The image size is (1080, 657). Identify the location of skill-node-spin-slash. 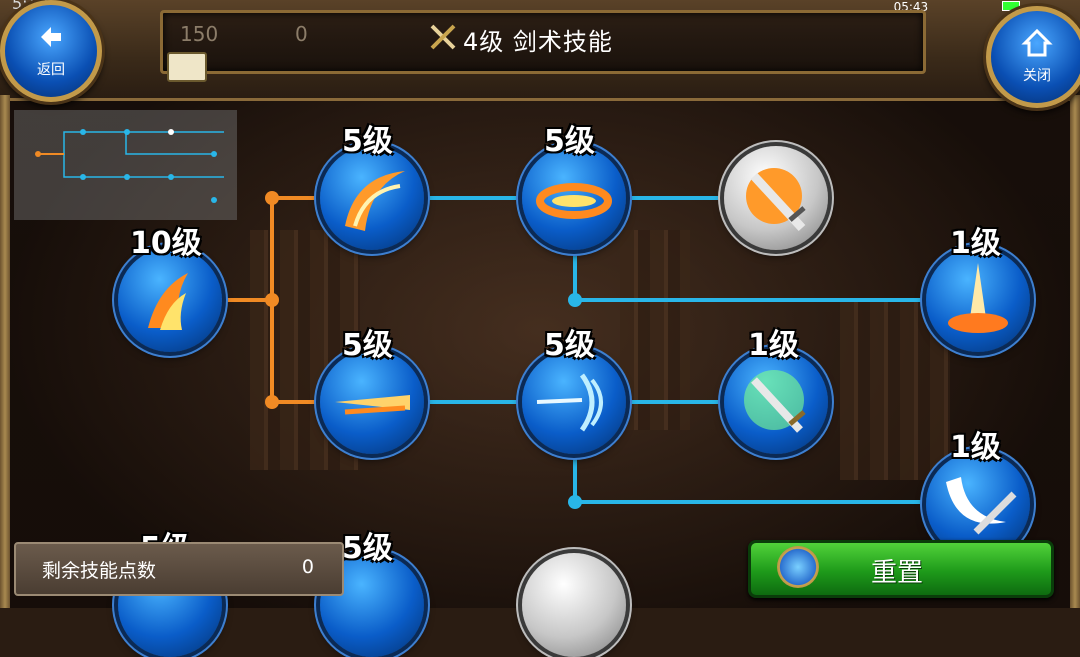
(574, 198).